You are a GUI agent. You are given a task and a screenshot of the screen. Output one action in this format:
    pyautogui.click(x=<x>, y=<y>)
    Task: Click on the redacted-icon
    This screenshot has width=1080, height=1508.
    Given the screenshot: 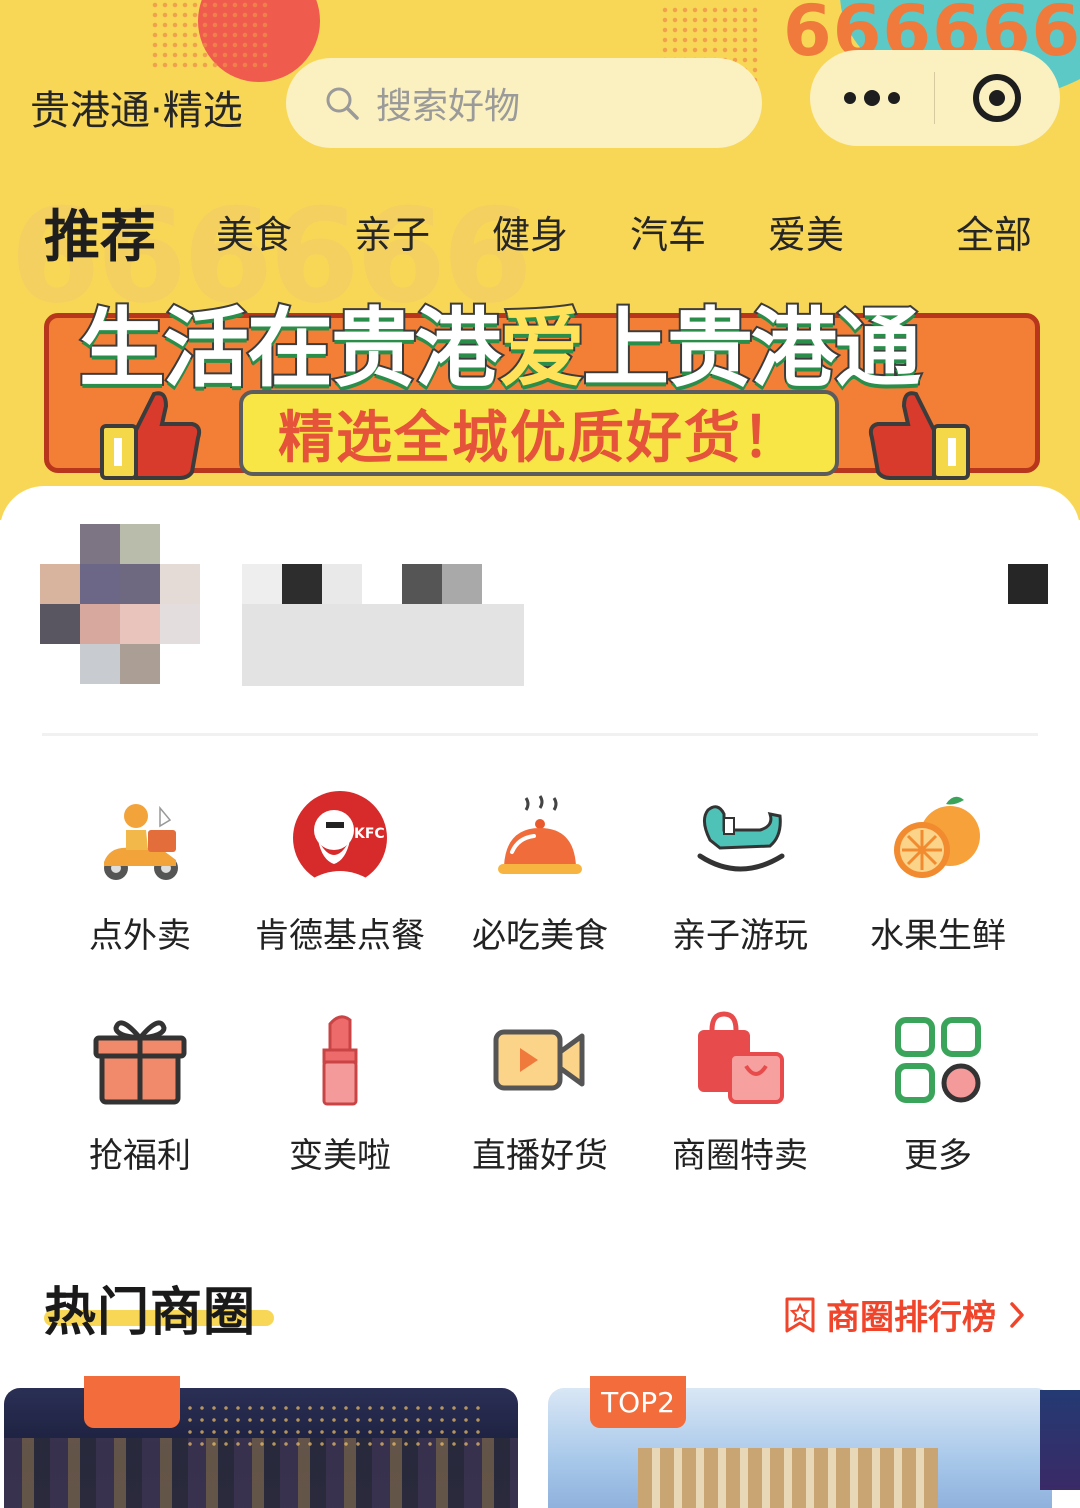 What is the action you would take?
    pyautogui.click(x=1028, y=584)
    